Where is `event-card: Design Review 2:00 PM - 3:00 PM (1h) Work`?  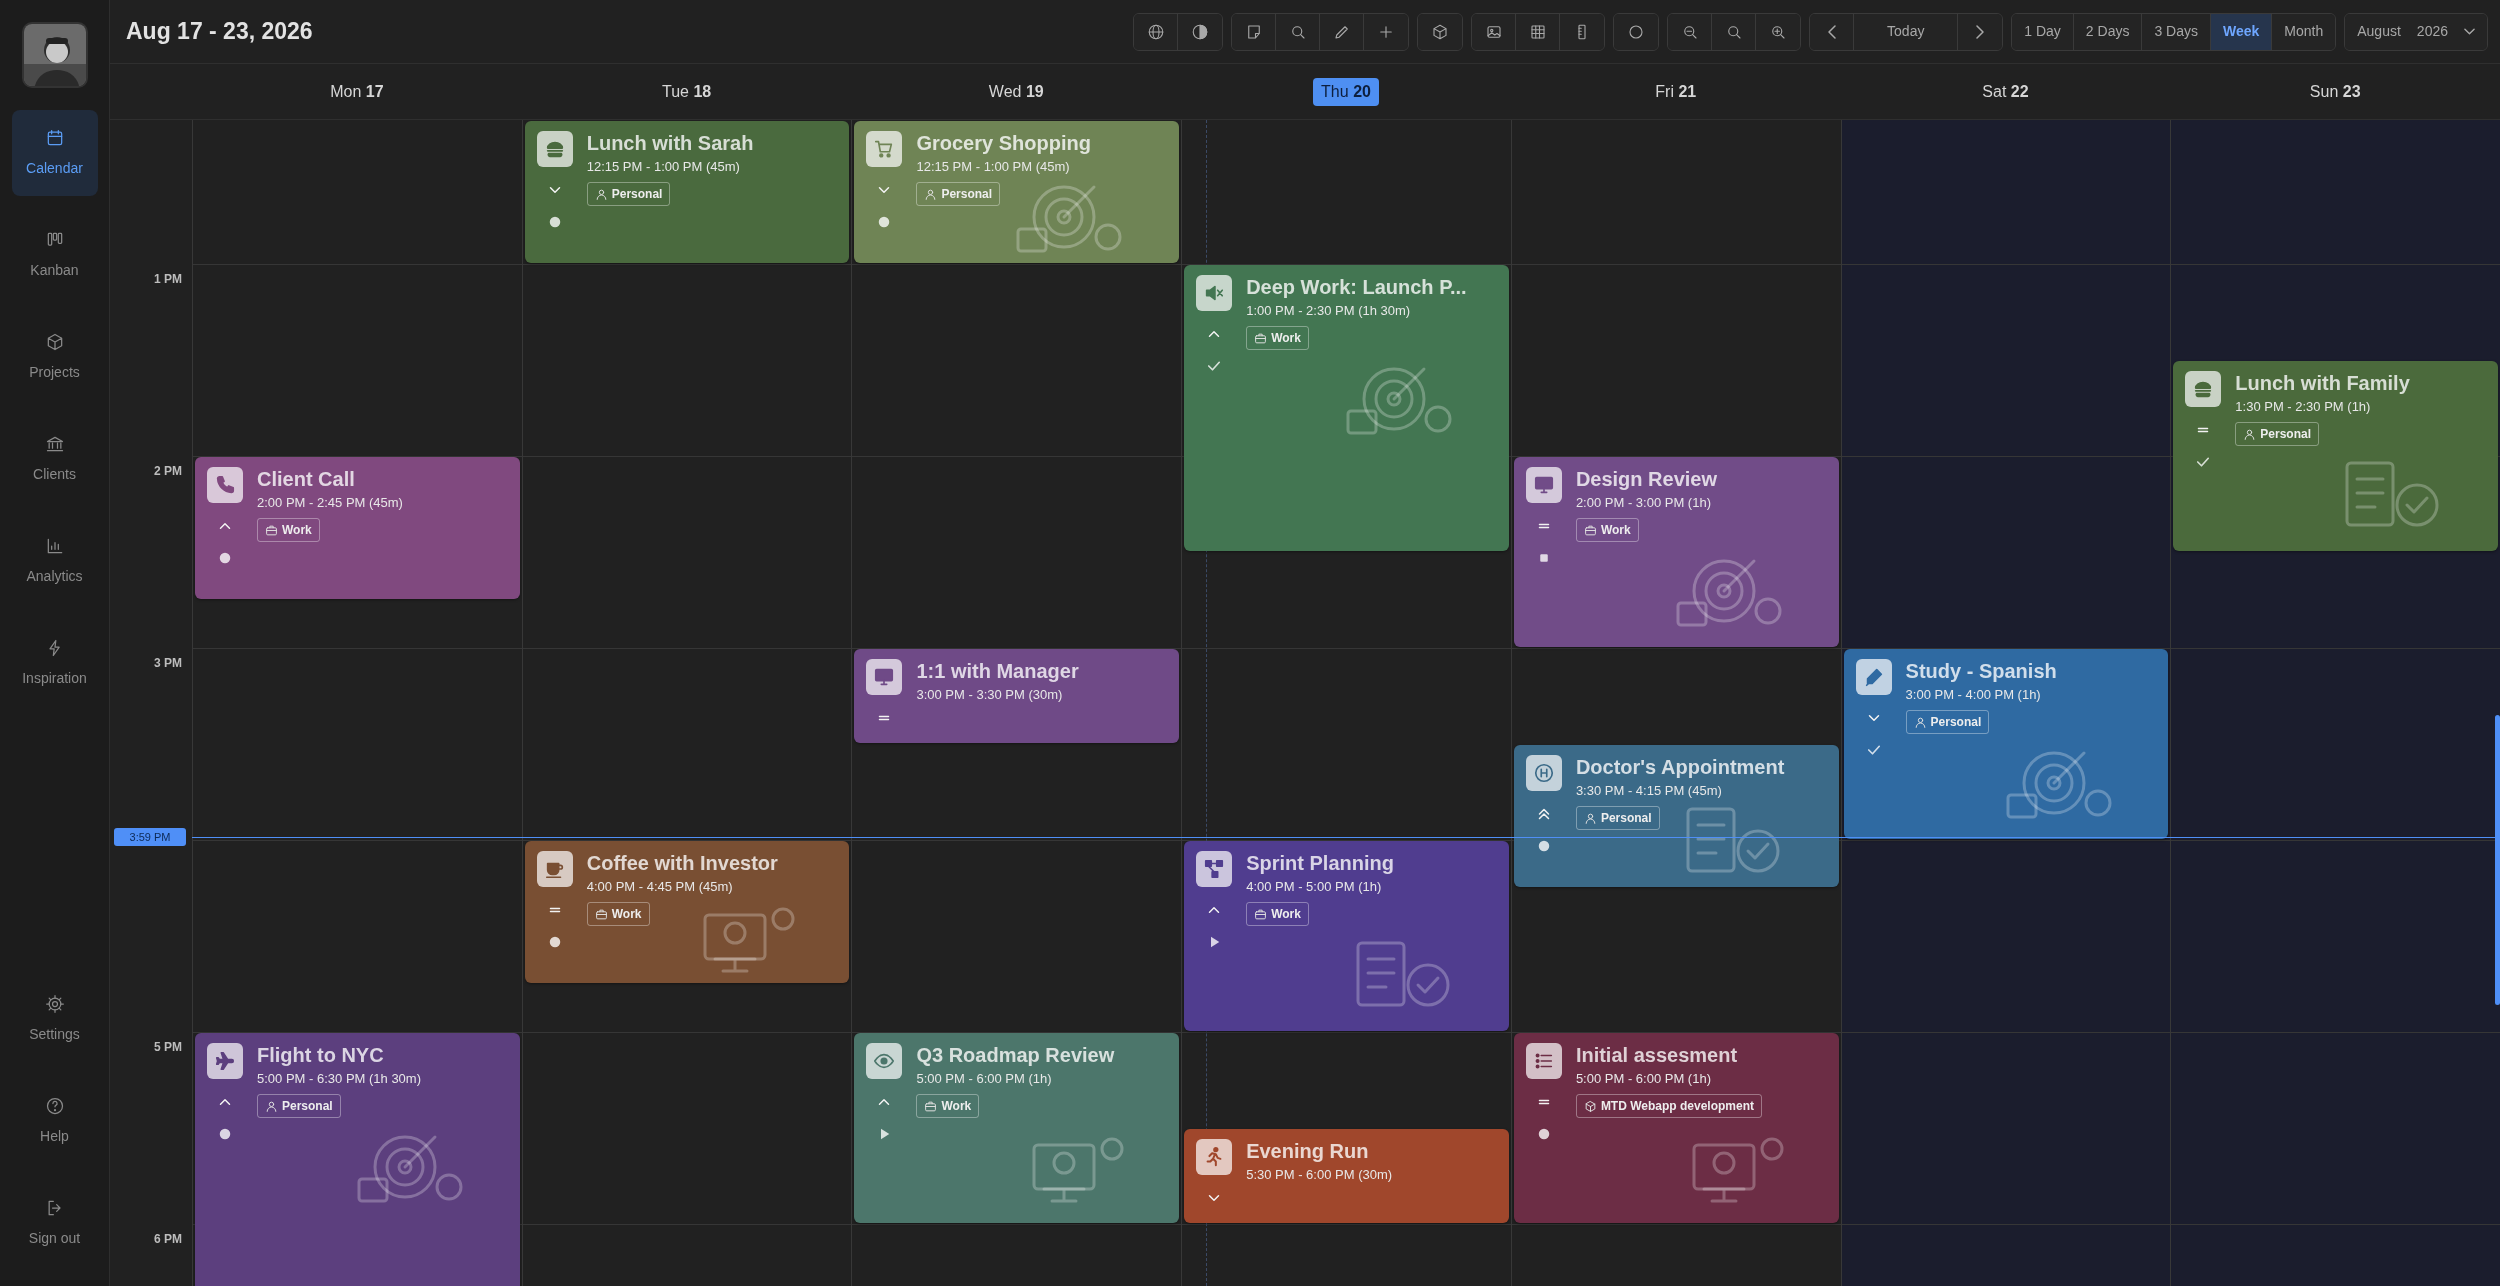 event-card: Design Review 2:00 PM - 3:00 PM (1h) Work is located at coordinates (1676, 552).